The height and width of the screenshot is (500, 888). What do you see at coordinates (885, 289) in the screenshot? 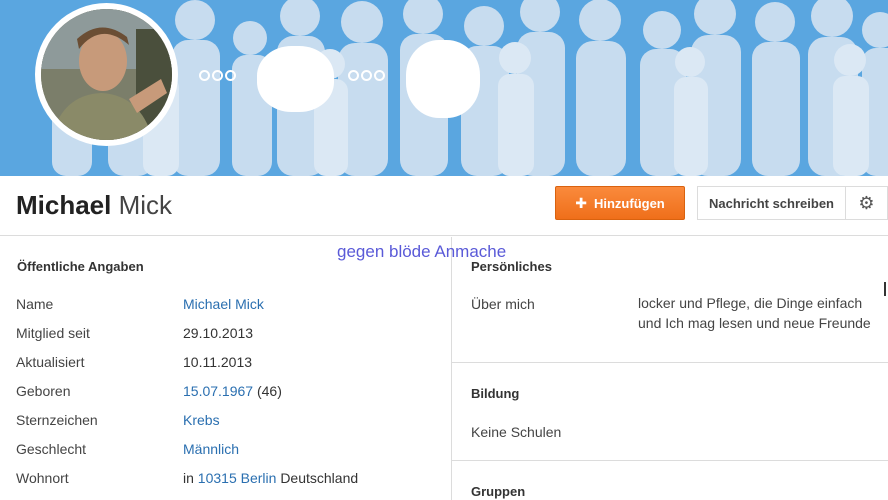
I see `text-cursor-mark` at bounding box center [885, 289].